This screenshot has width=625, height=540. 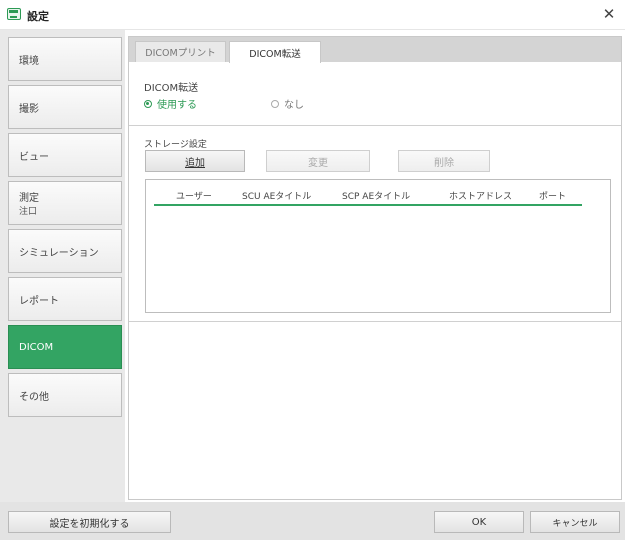 I want to click on sidebar-item-sublabel: 注口, so click(x=28, y=212).